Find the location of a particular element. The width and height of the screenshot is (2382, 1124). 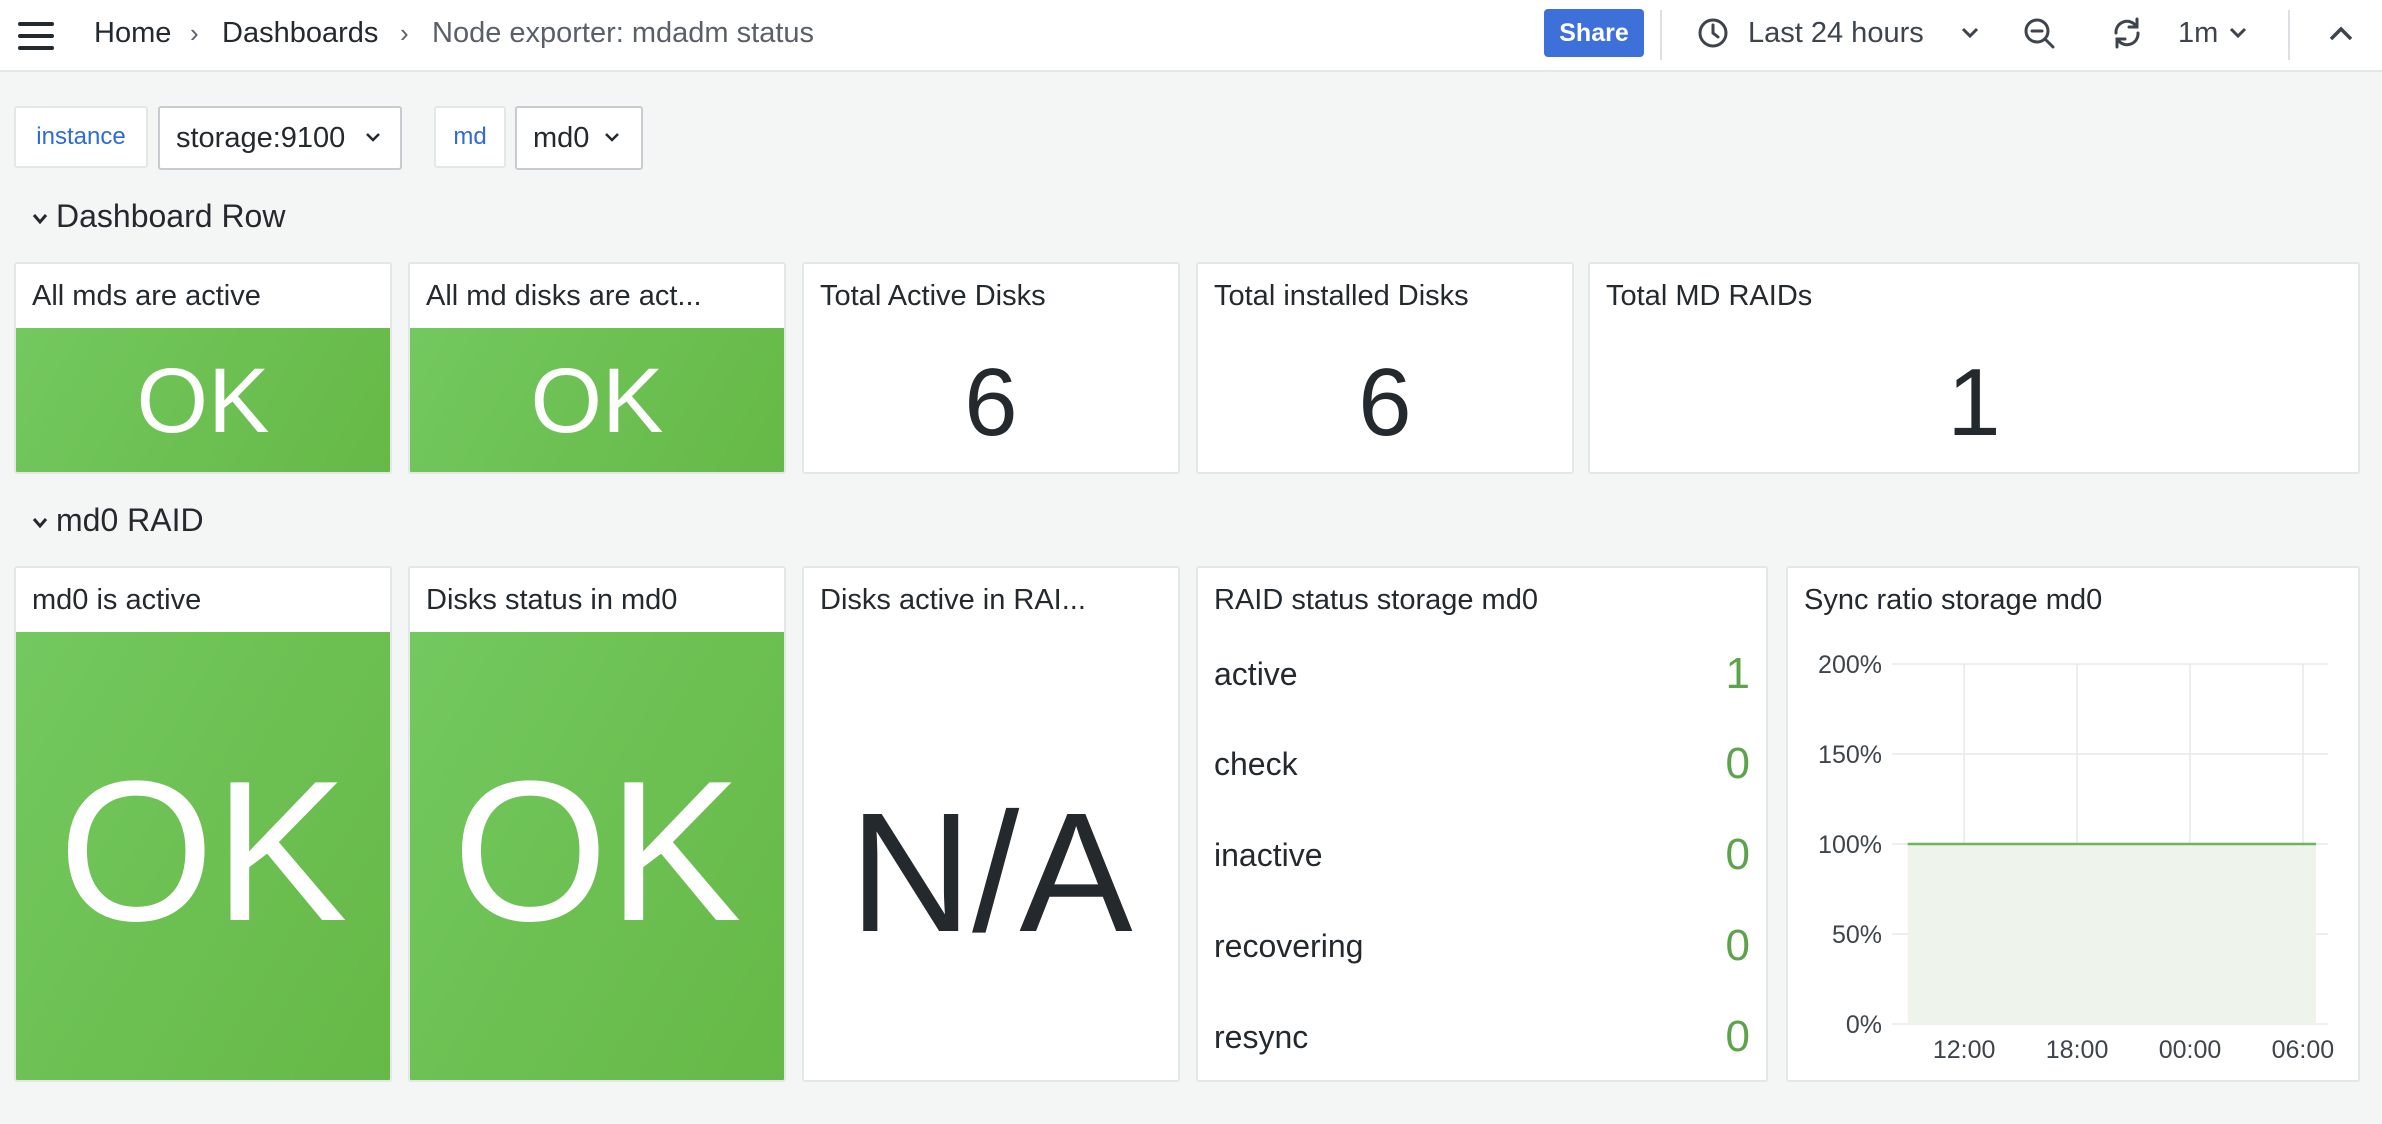

panel-total-md-raids: Total MD RAIDs 1 is located at coordinates (1974, 368).